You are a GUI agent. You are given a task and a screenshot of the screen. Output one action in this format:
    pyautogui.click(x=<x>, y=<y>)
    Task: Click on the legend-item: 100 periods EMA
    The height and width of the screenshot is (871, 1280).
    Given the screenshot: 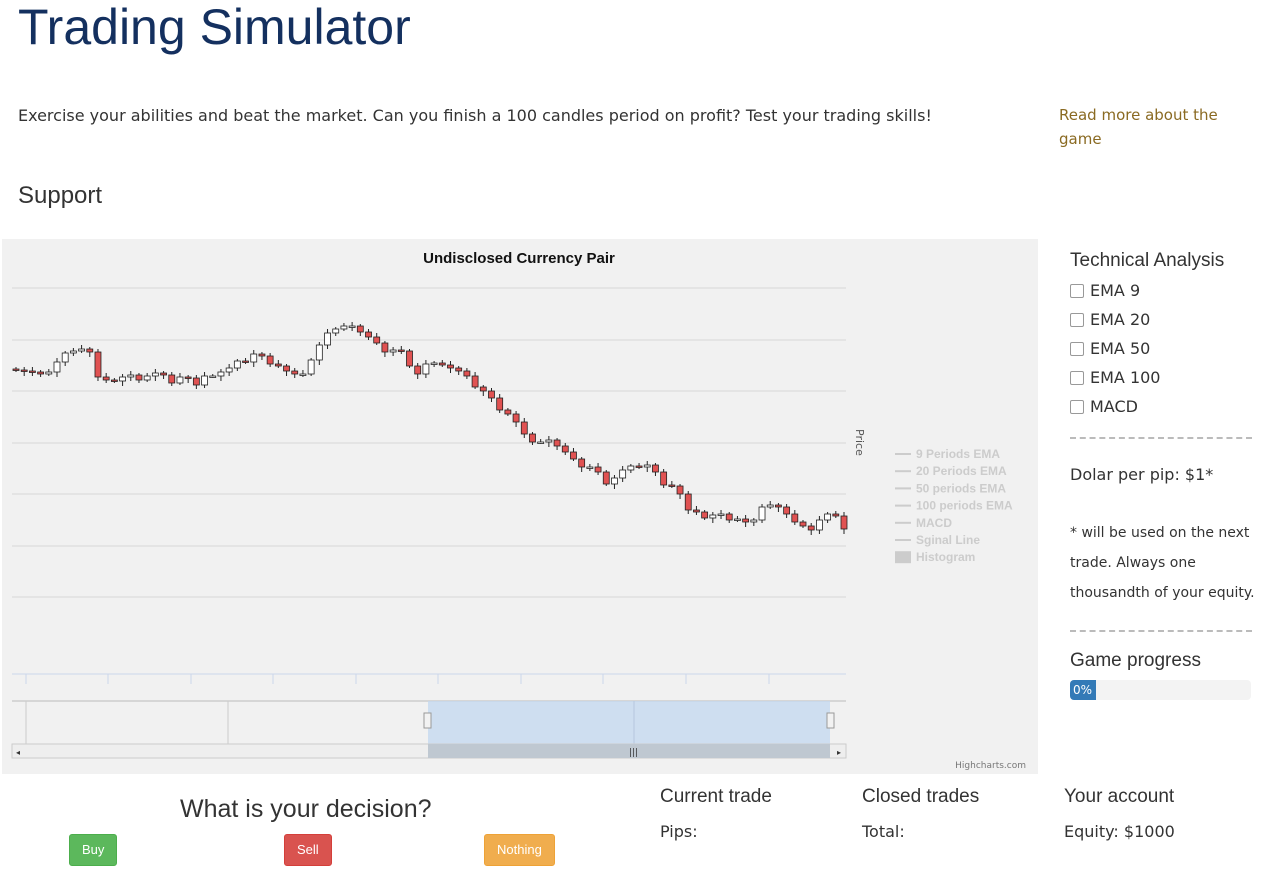 What is the action you would take?
    pyautogui.click(x=964, y=506)
    